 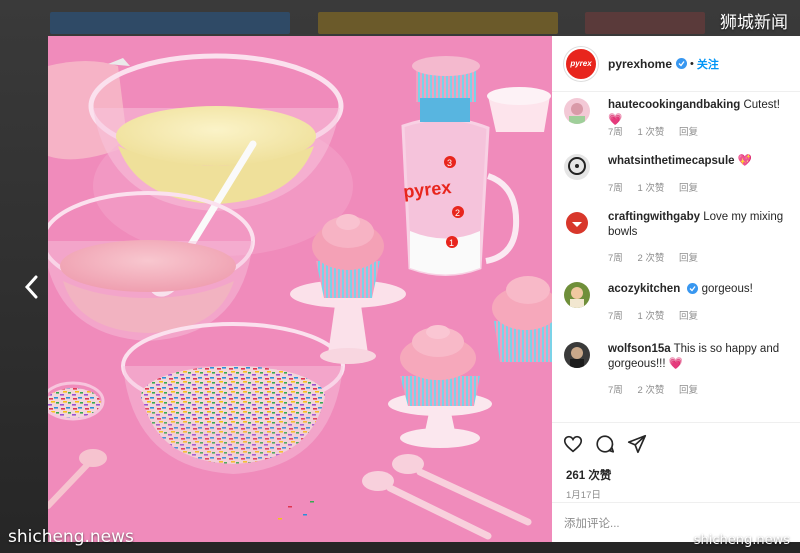 I want to click on commenter-name: whatsinthetimecapsule, so click(x=671, y=161).